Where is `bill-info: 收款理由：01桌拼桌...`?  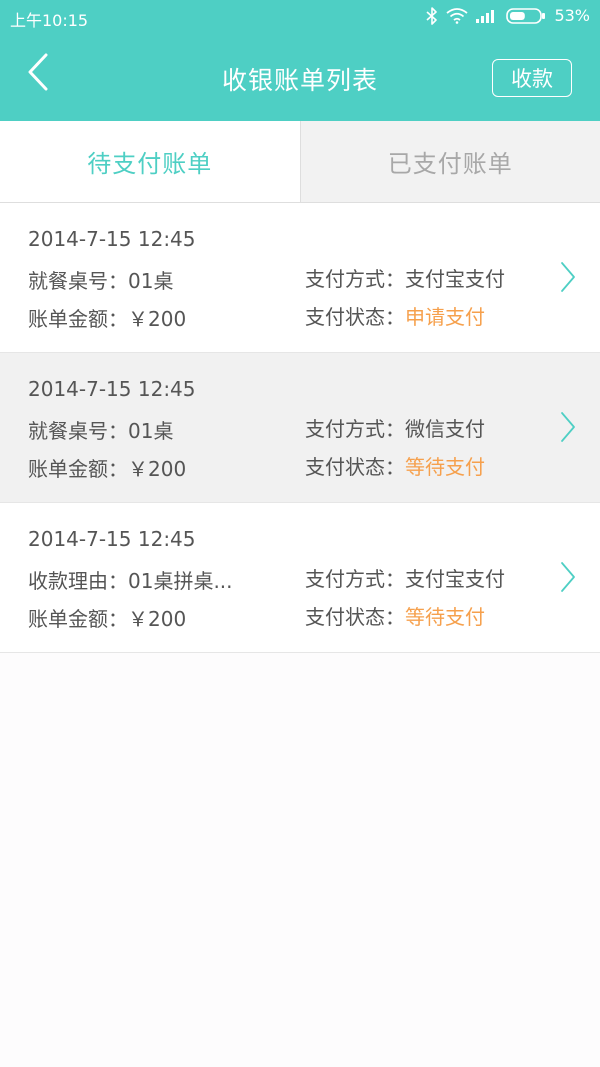 bill-info: 收款理由：01桌拼桌... is located at coordinates (130, 579).